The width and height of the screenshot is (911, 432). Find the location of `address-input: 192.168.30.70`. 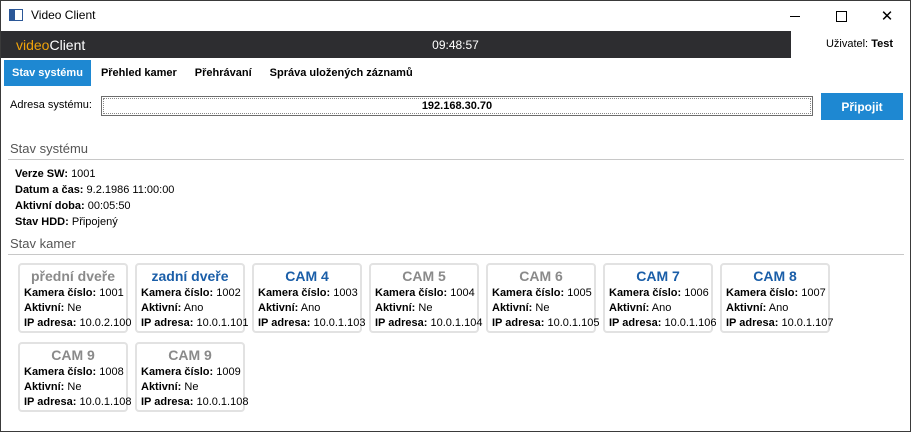

address-input: 192.168.30.70 is located at coordinates (457, 106).